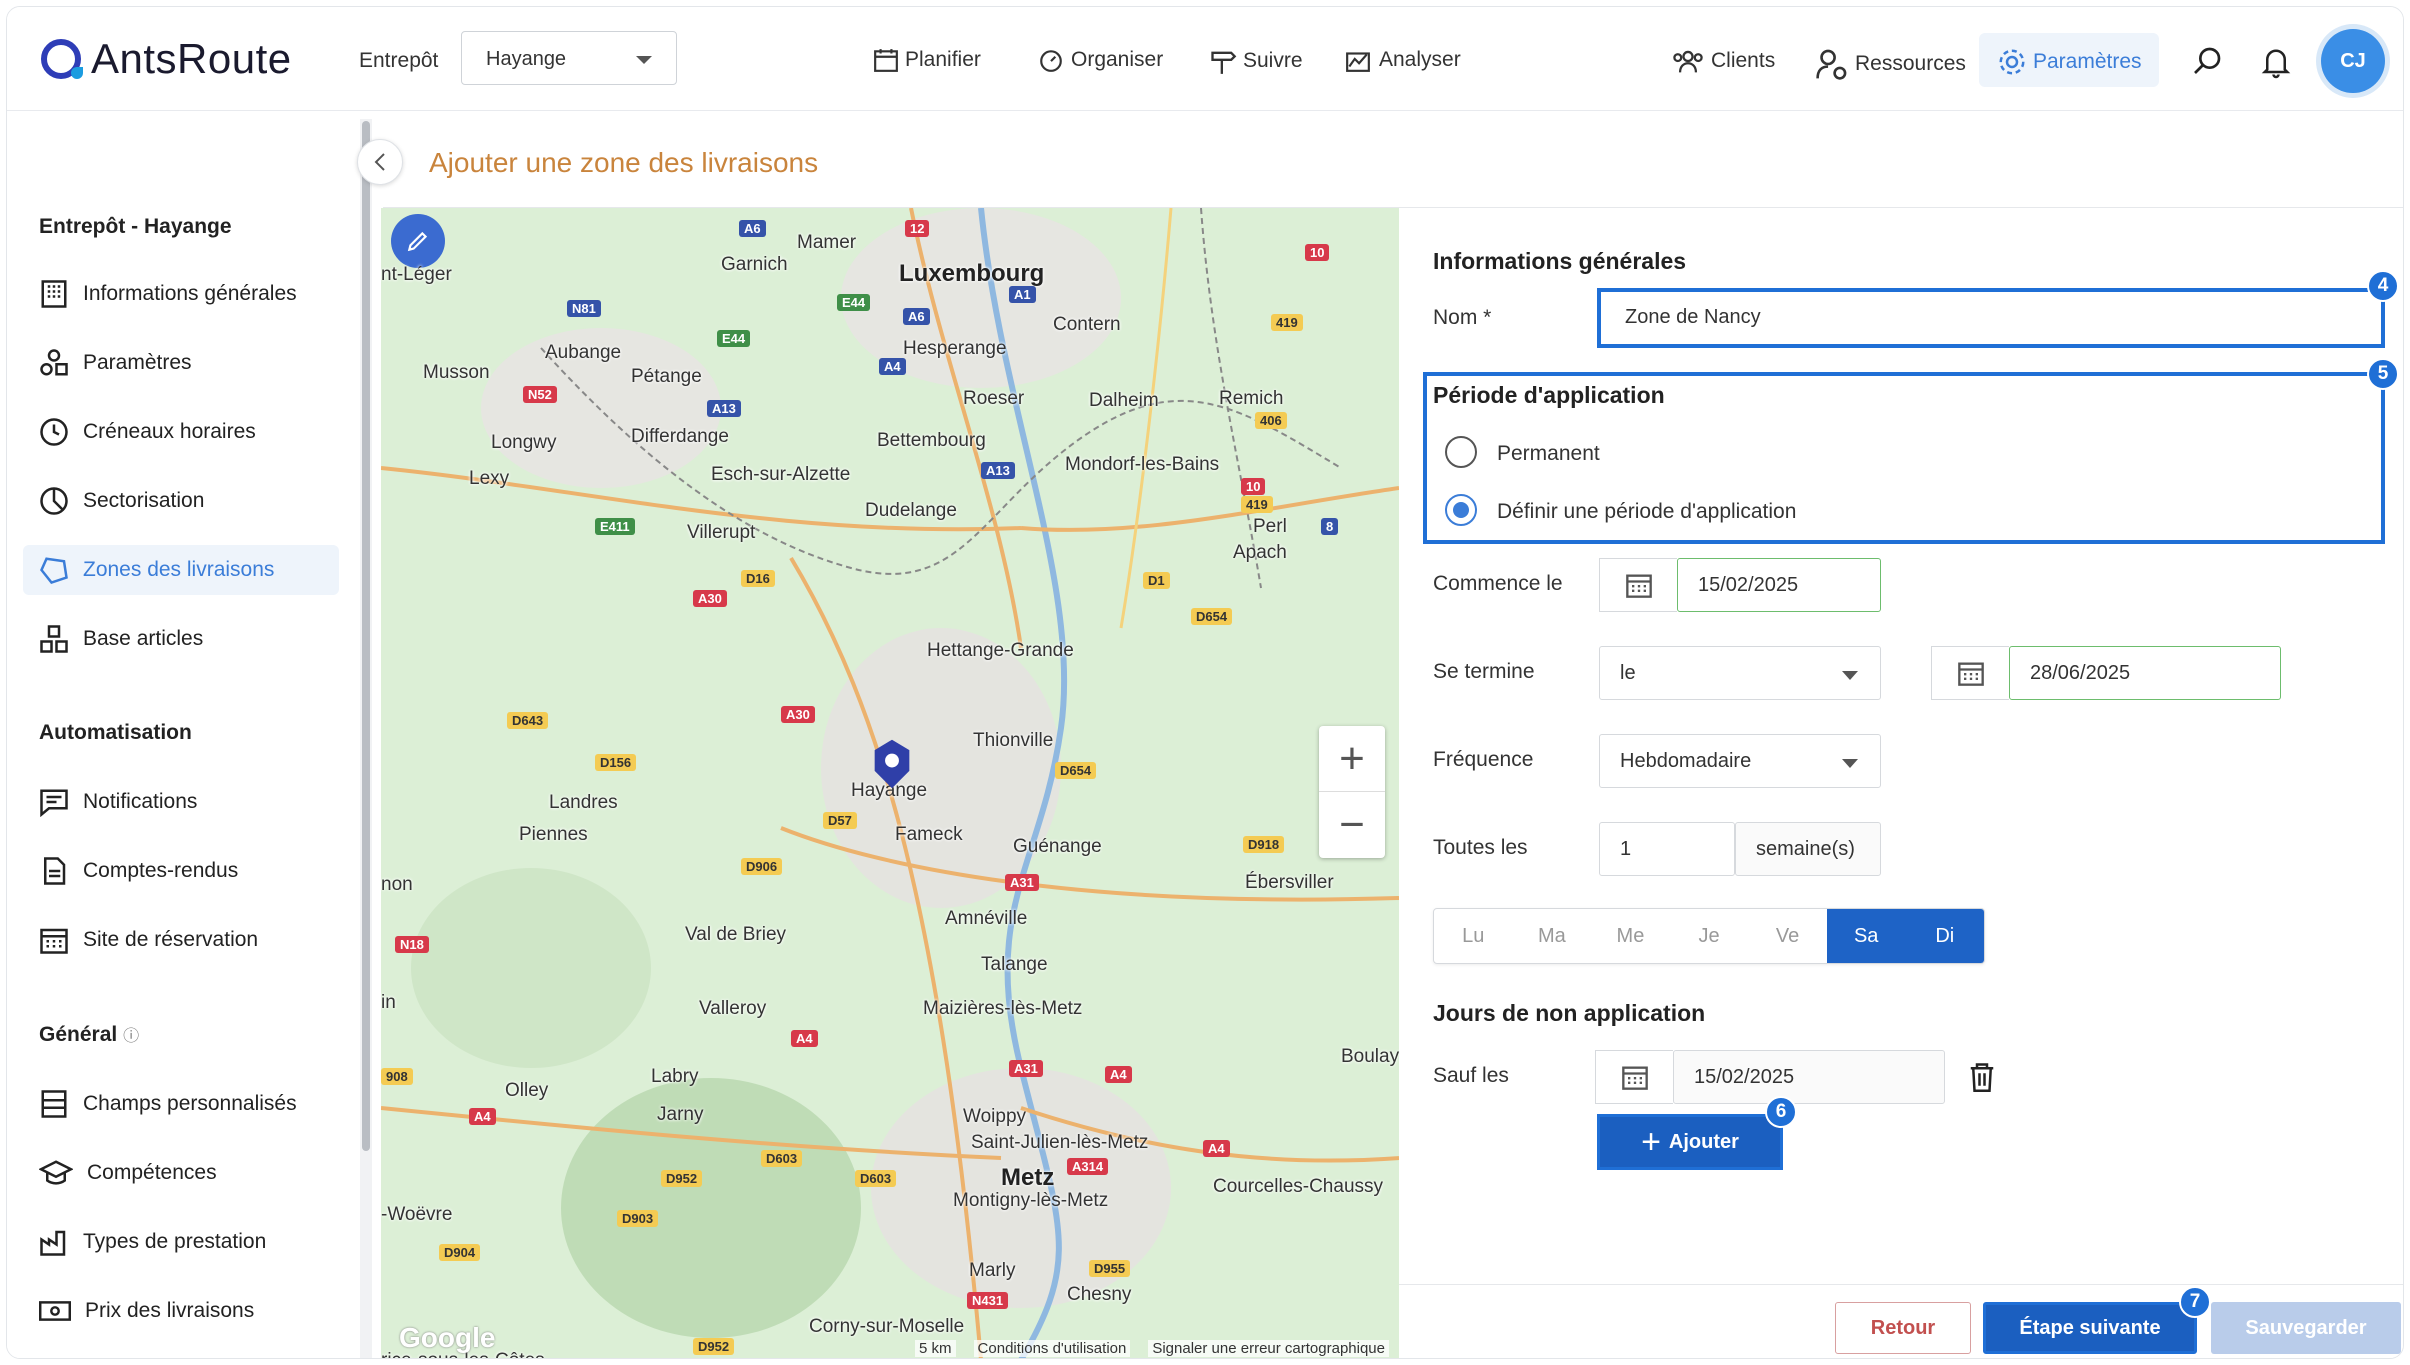  Describe the element at coordinates (1268, 1348) in the screenshot. I see `report-error-link: Signaler une erreur cartographique` at that location.